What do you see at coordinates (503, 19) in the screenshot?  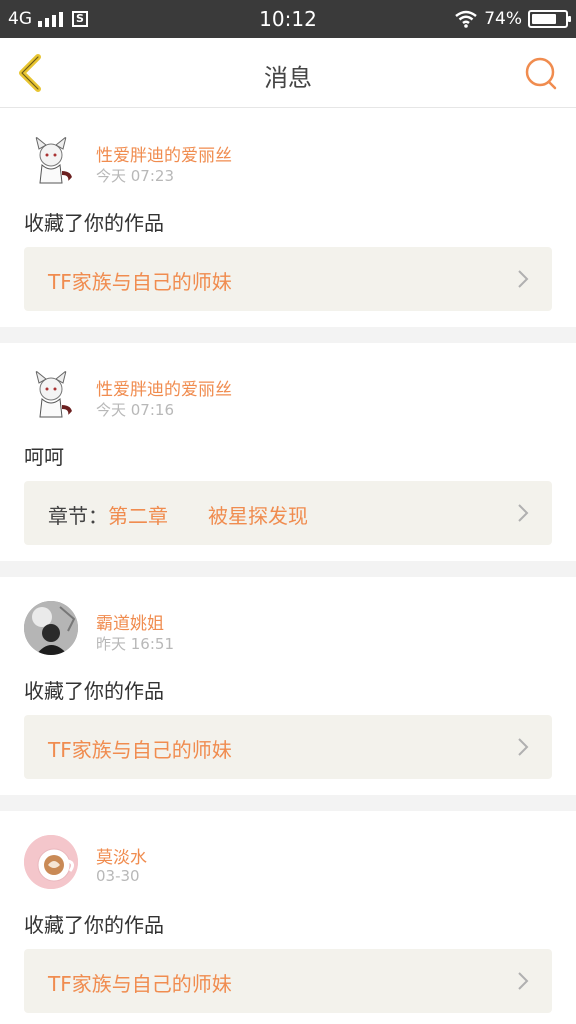 I see `battery-percent: 74%` at bounding box center [503, 19].